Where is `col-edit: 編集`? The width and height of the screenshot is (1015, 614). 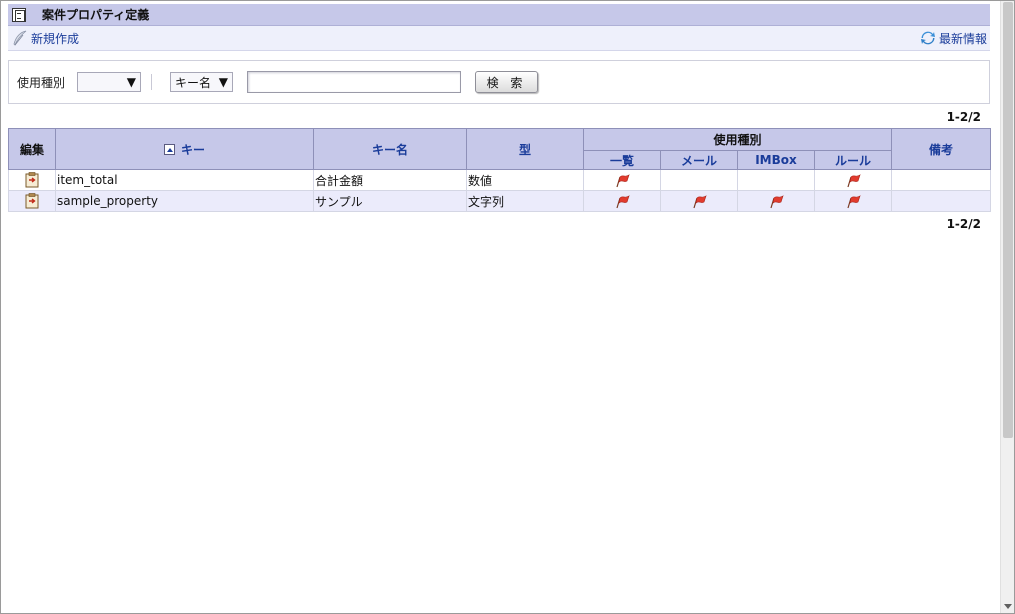 col-edit: 編集 is located at coordinates (32, 149).